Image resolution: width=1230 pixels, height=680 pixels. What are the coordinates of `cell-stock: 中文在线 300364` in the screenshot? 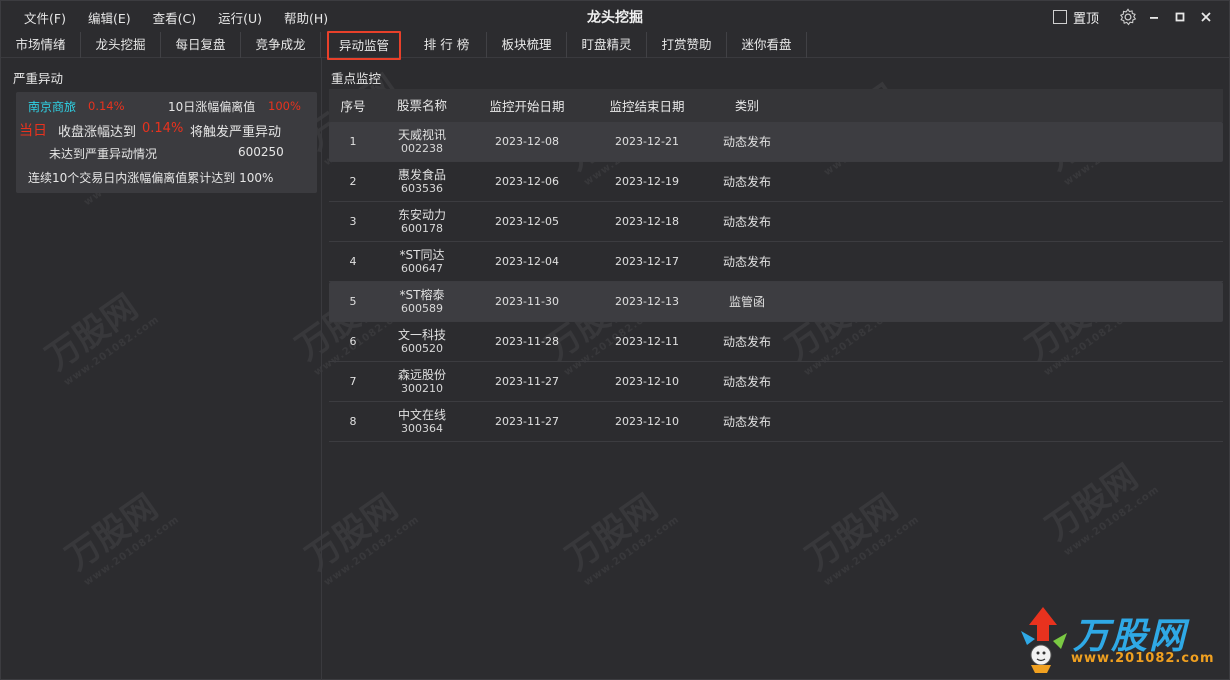 It's located at (422, 421).